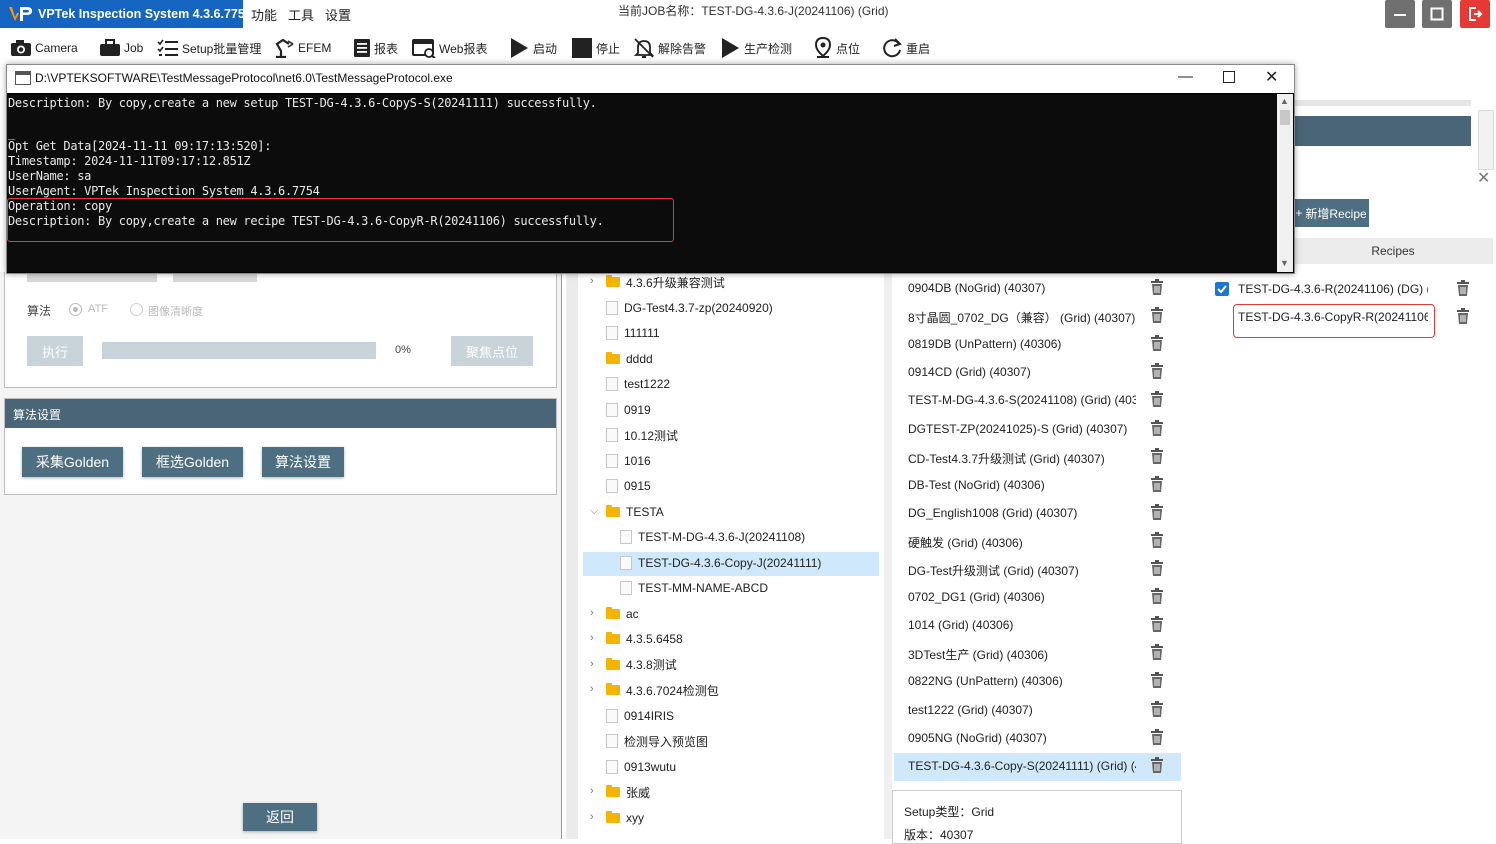 The image size is (1496, 844). What do you see at coordinates (694, 588) in the screenshot?
I see `tree-item: TEST-MM-NAME-ABCD` at bounding box center [694, 588].